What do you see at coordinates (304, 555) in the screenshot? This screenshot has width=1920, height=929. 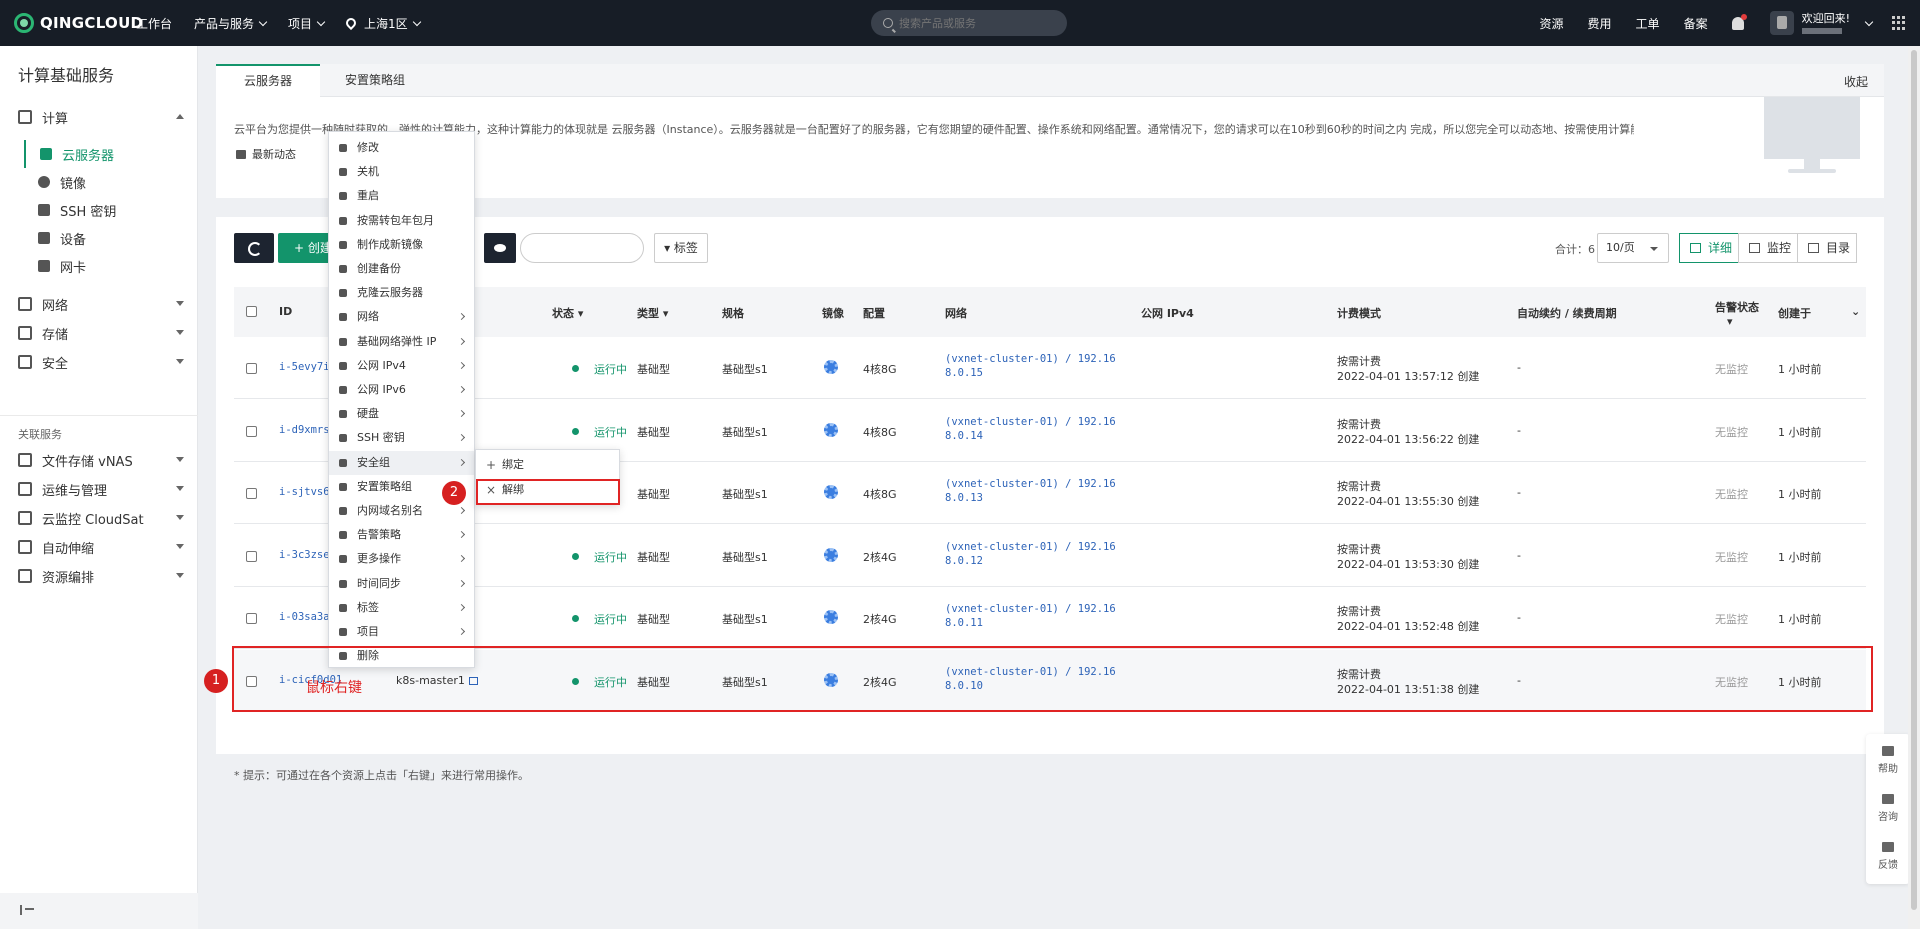 I see `instance-id-link: i-3c3zse` at bounding box center [304, 555].